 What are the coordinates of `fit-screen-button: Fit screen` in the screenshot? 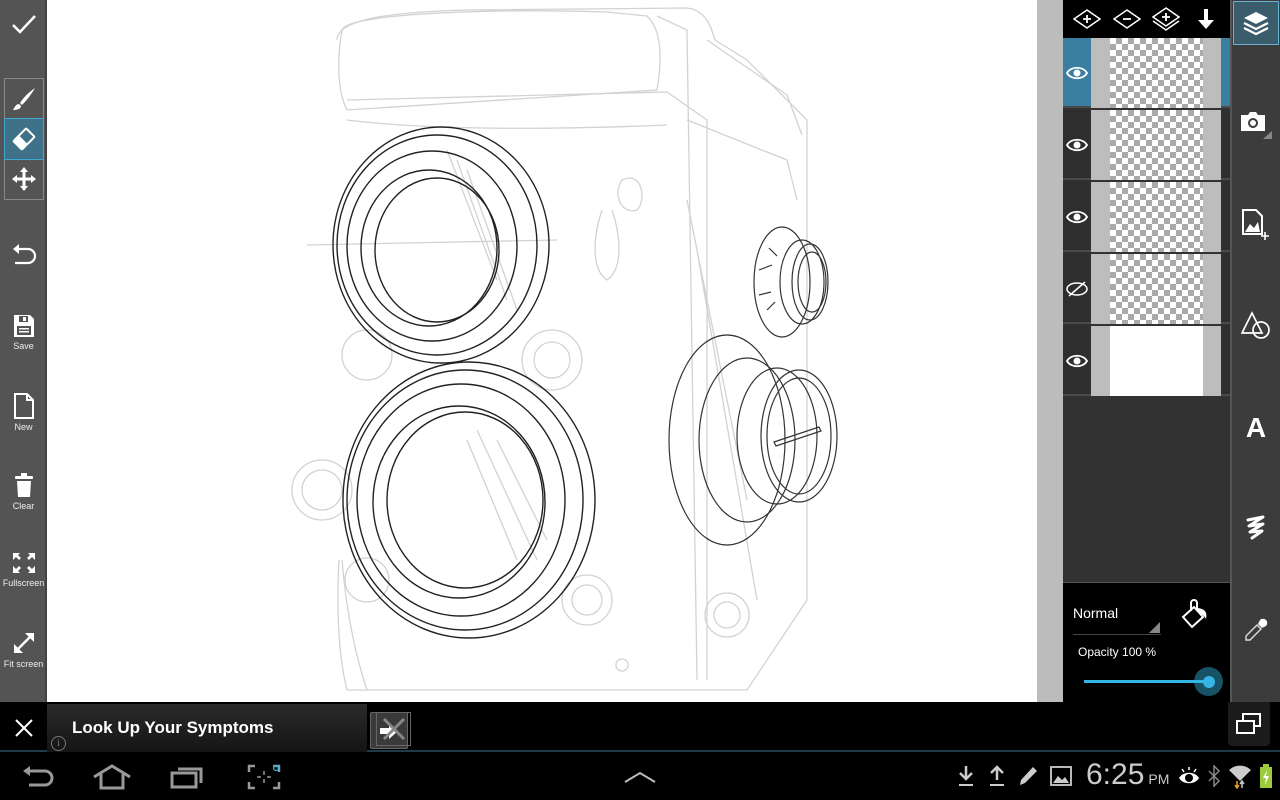 It's located at (23, 649).